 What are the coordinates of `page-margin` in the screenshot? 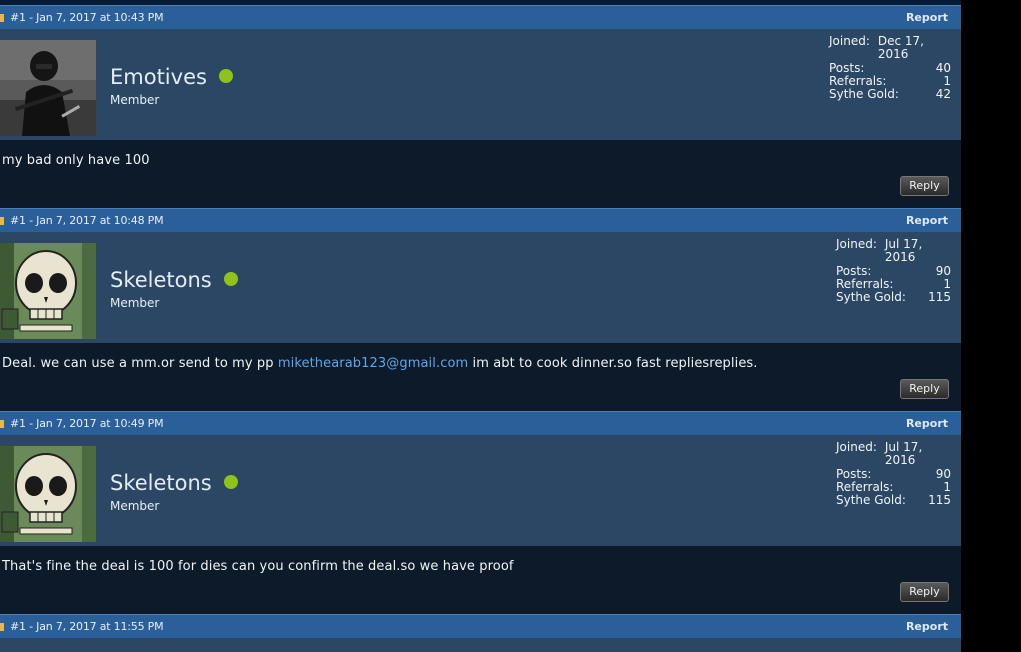 It's located at (991, 324).